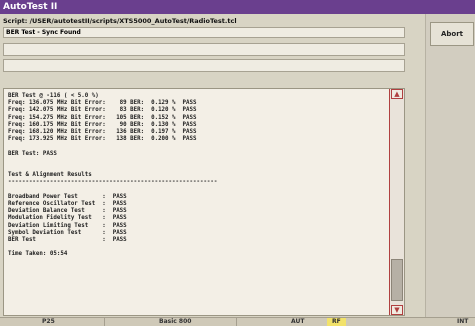 This screenshot has width=475, height=326. What do you see at coordinates (397, 94) in the screenshot?
I see `scroll-up-icon: ▲` at bounding box center [397, 94].